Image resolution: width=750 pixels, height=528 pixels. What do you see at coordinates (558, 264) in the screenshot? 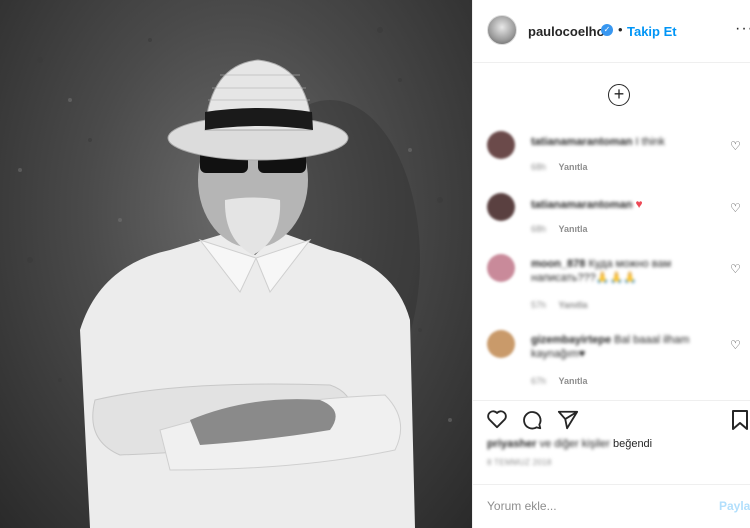
I see `comment-username: moon_878` at bounding box center [558, 264].